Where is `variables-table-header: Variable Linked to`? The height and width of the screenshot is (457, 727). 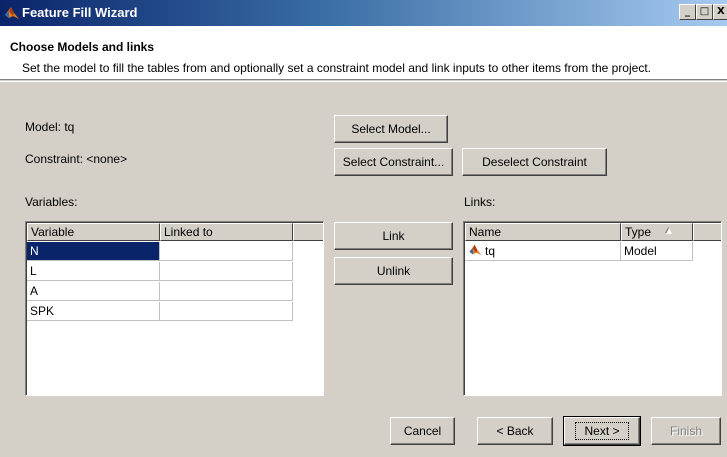 variables-table-header: Variable Linked to is located at coordinates (175, 232).